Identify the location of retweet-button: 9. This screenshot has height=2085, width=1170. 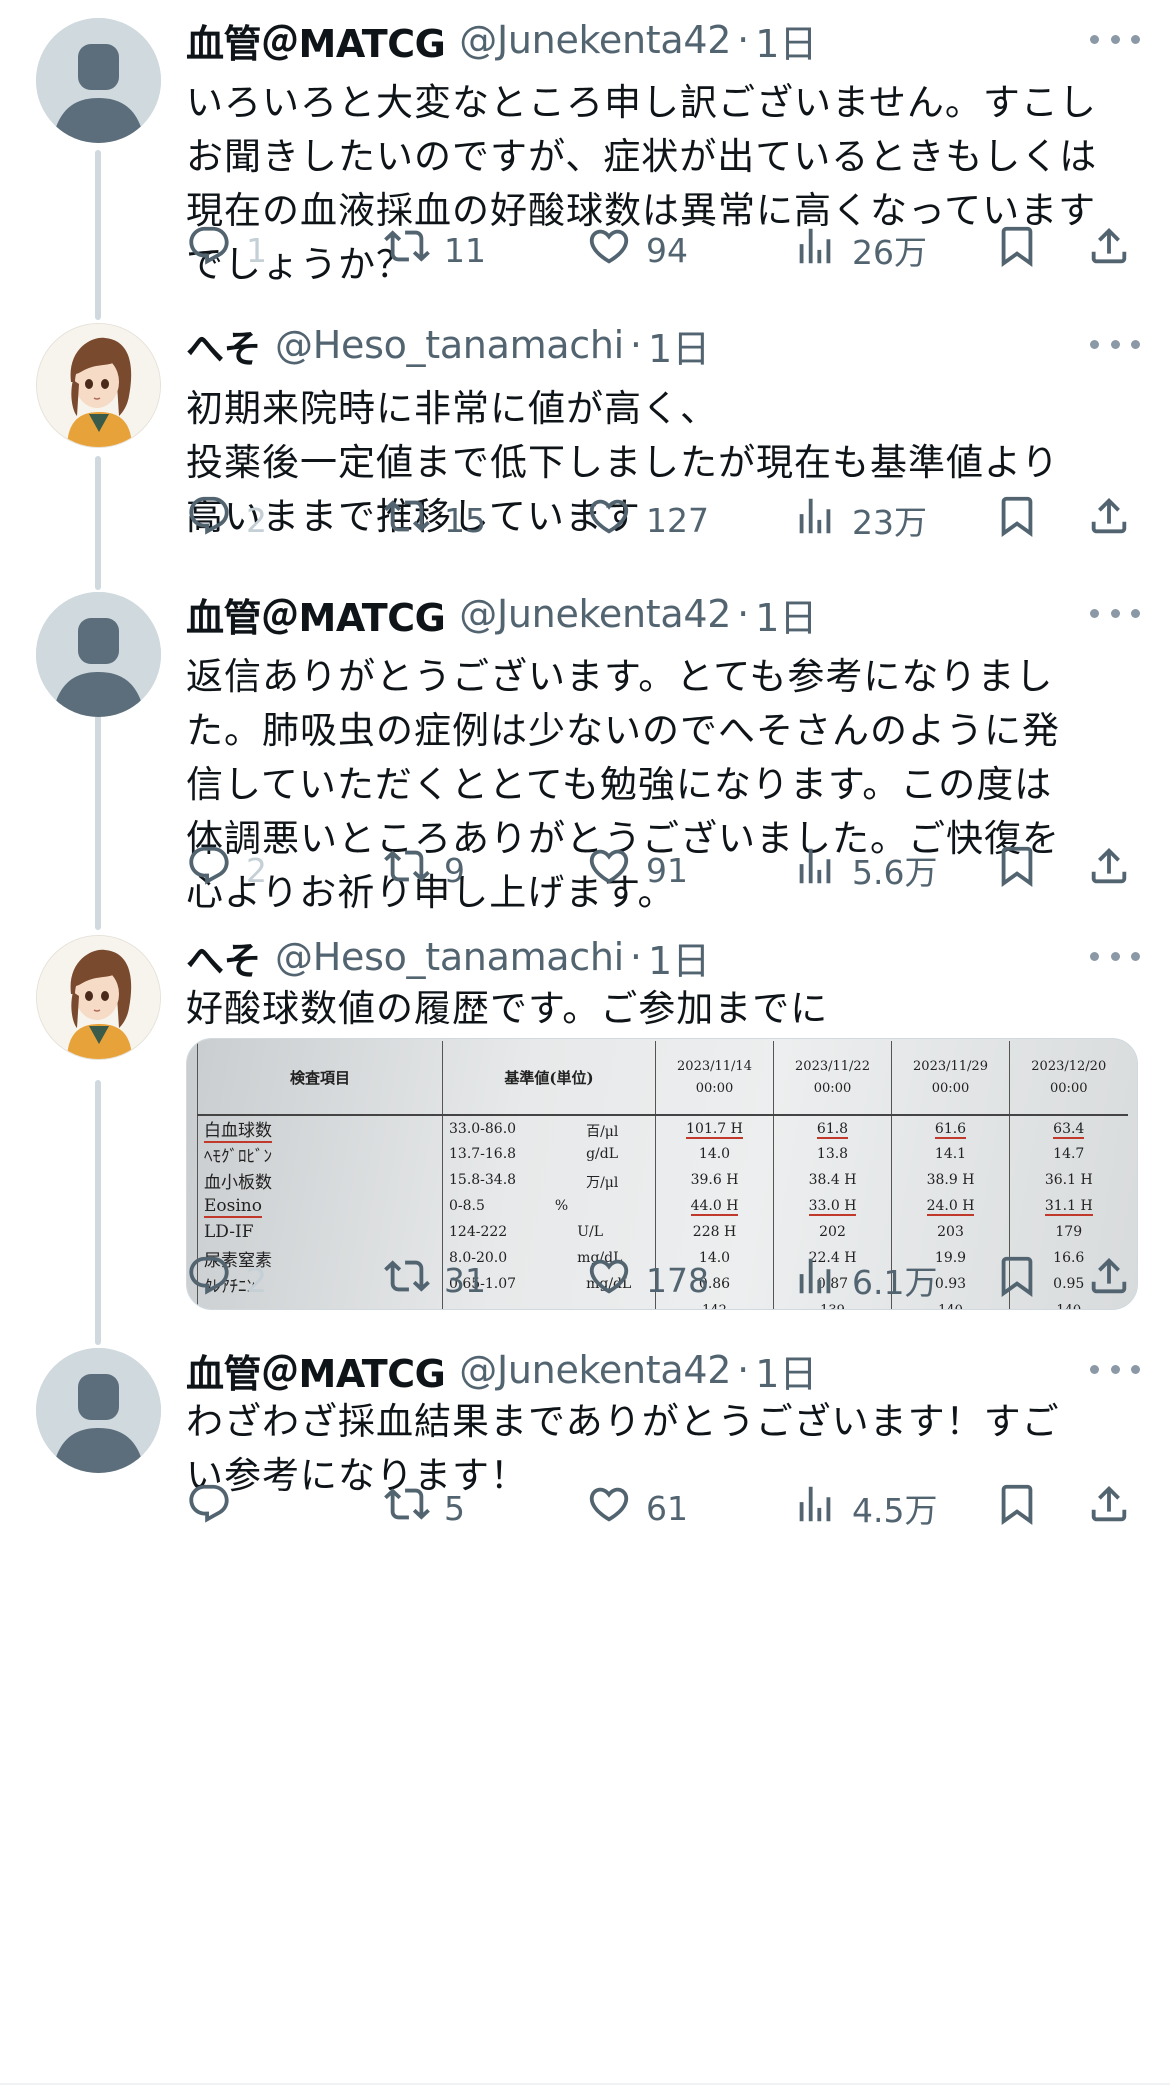
(424, 870).